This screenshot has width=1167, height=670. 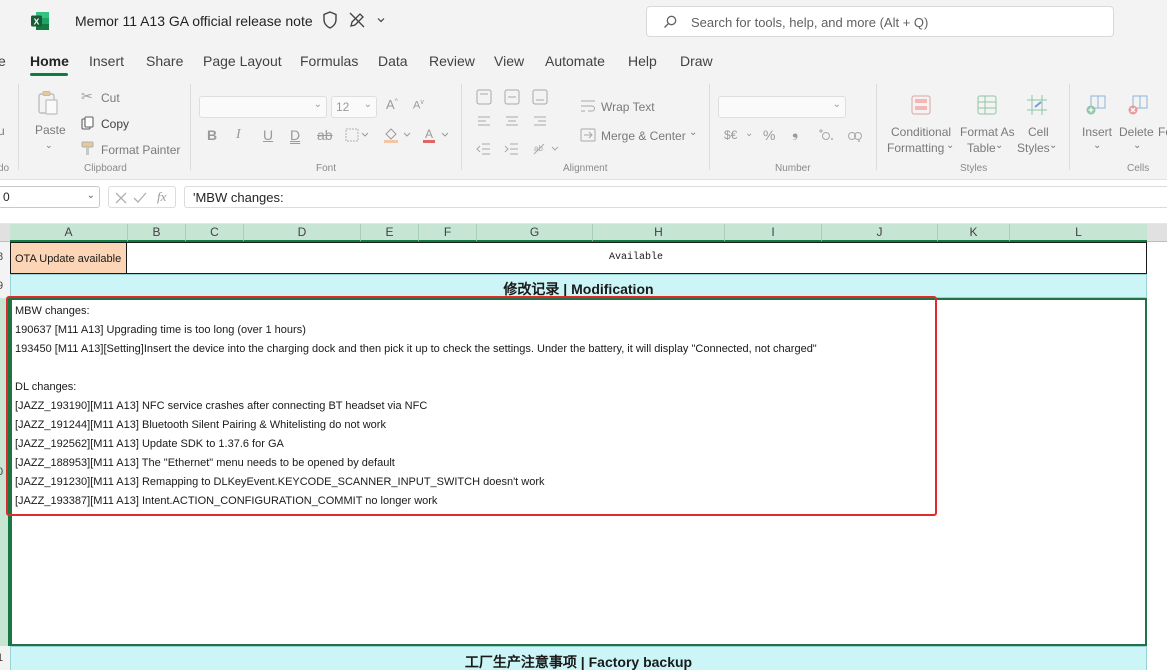 What do you see at coordinates (782, 107) in the screenshot?
I see `number-format-dropdown: ⌄` at bounding box center [782, 107].